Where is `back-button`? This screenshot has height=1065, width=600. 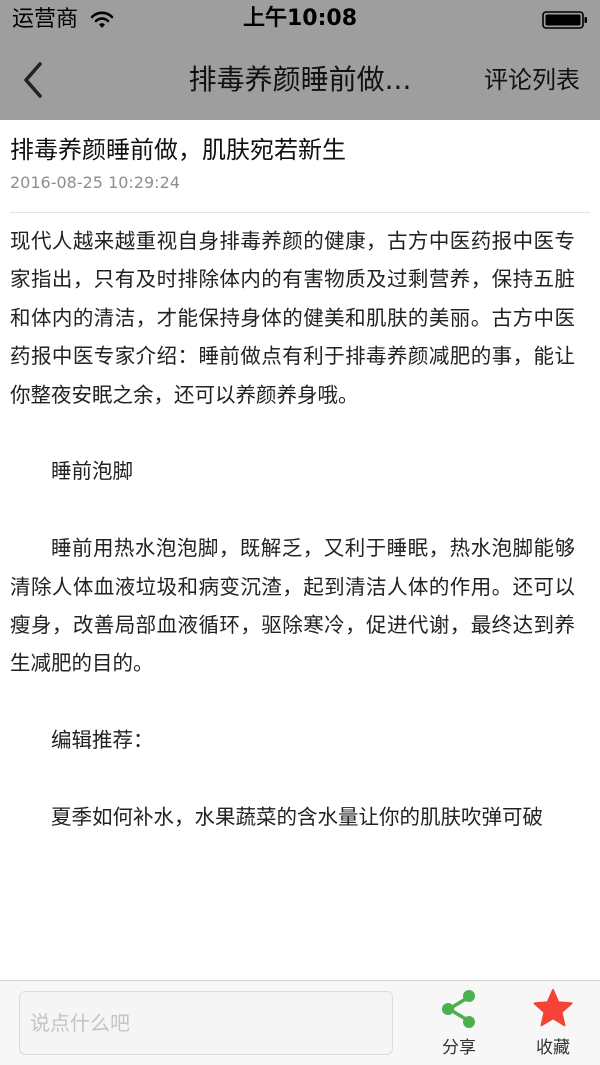 back-button is located at coordinates (34, 80).